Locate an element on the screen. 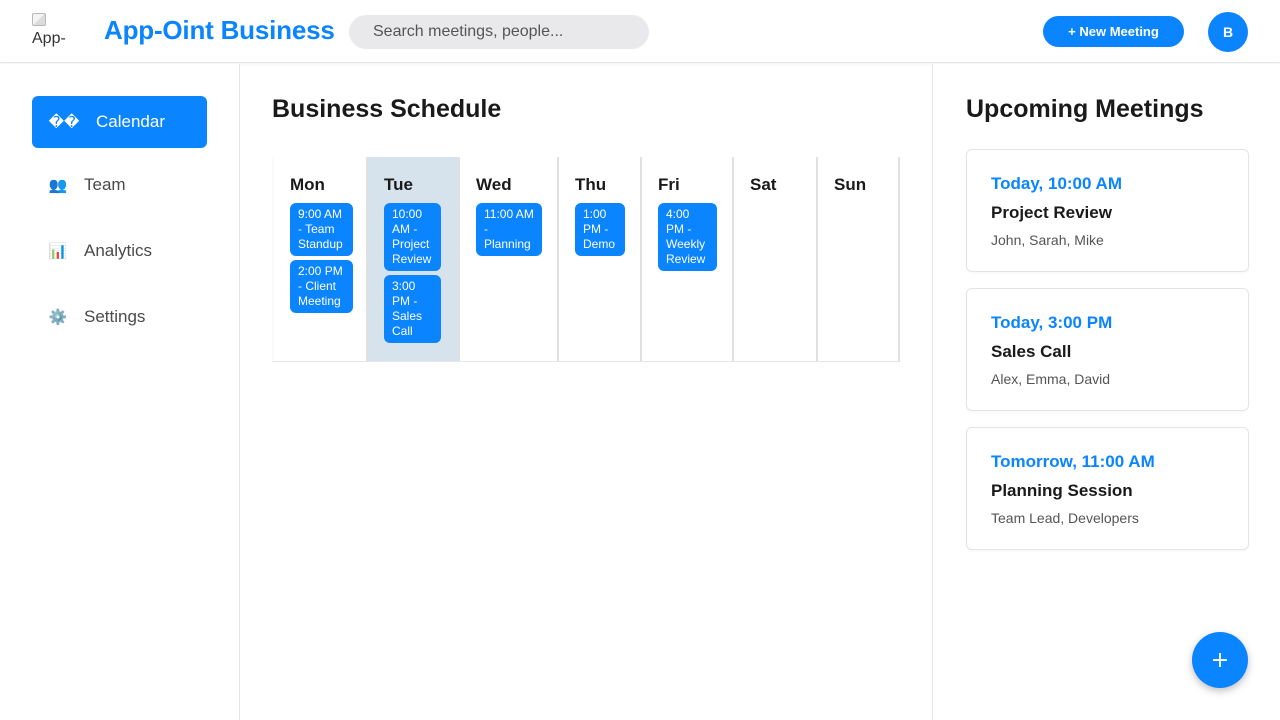 The width and height of the screenshot is (1280, 720). day-name: Thu is located at coordinates (591, 184).